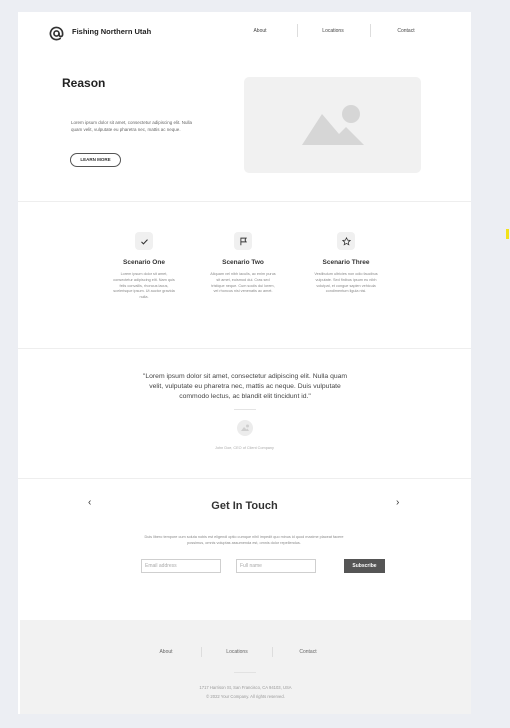 The width and height of the screenshot is (510, 728). I want to click on star-icon, so click(346, 241).